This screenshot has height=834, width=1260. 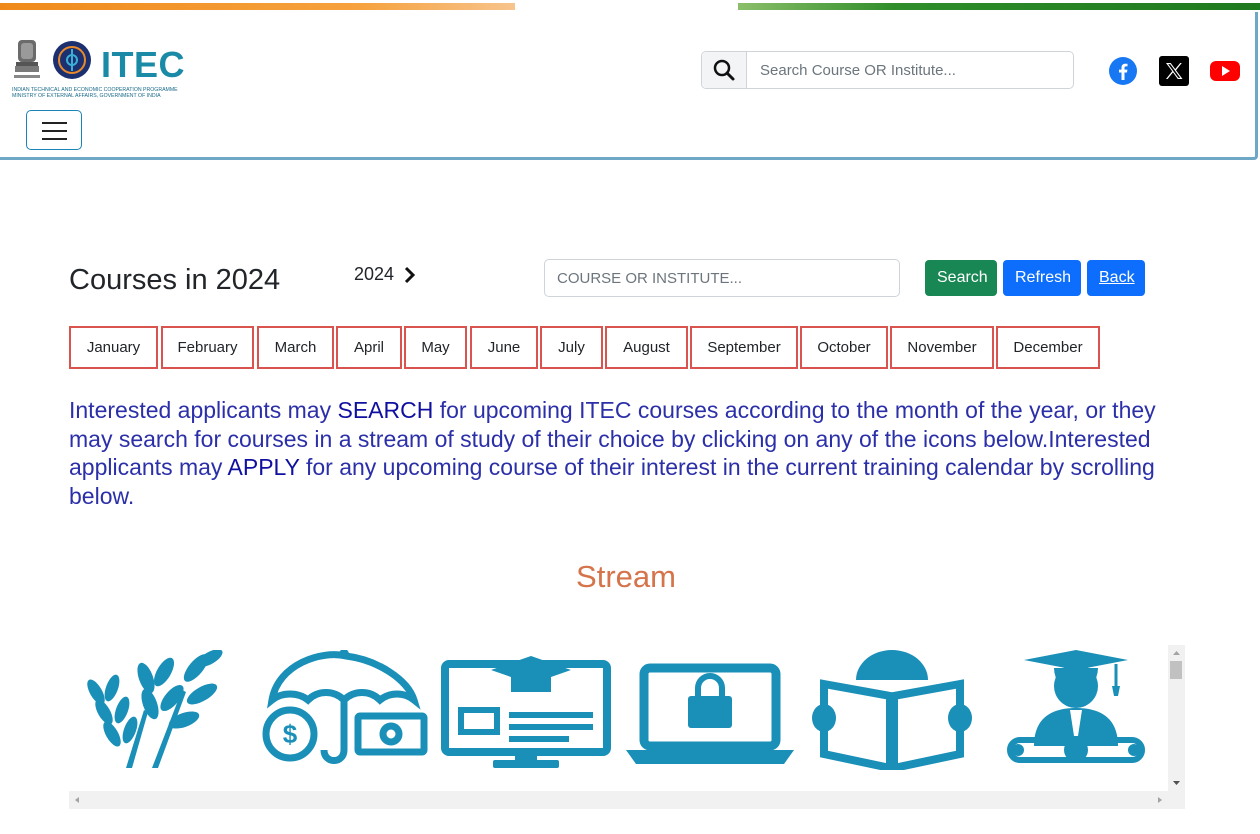 I want to click on month-august: August, so click(x=646, y=347).